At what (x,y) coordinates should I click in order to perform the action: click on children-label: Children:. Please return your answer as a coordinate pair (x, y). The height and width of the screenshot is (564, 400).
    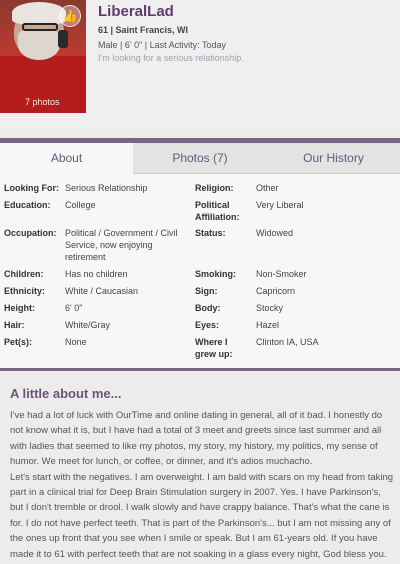
    Looking at the image, I should click on (24, 274).